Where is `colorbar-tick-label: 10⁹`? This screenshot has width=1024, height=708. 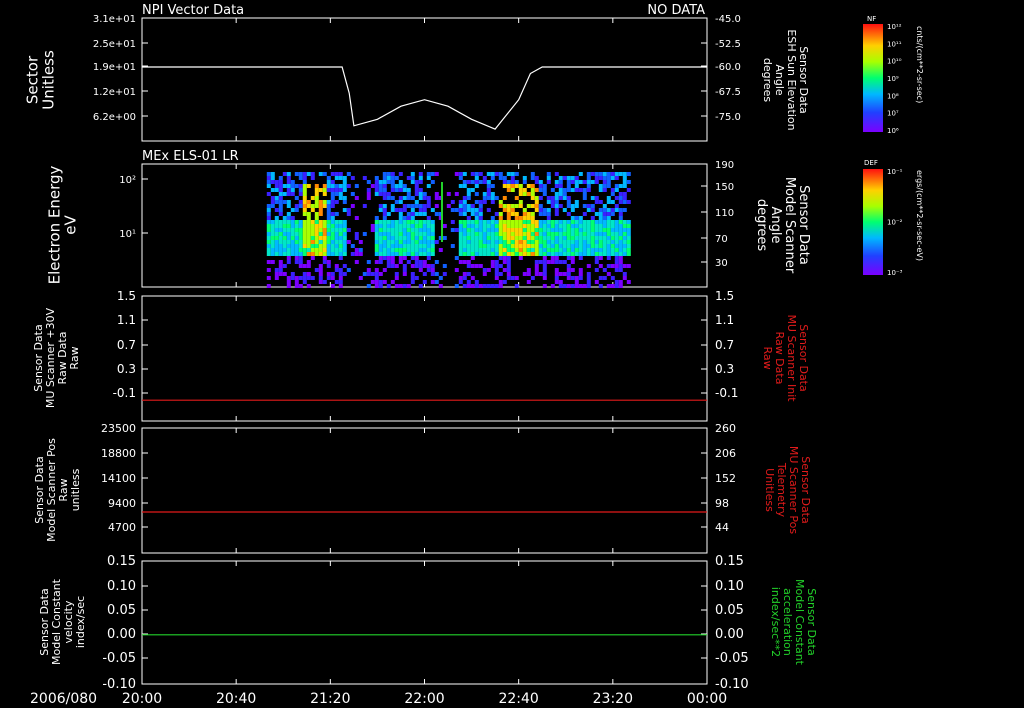 colorbar-tick-label: 10⁹ is located at coordinates (893, 79).